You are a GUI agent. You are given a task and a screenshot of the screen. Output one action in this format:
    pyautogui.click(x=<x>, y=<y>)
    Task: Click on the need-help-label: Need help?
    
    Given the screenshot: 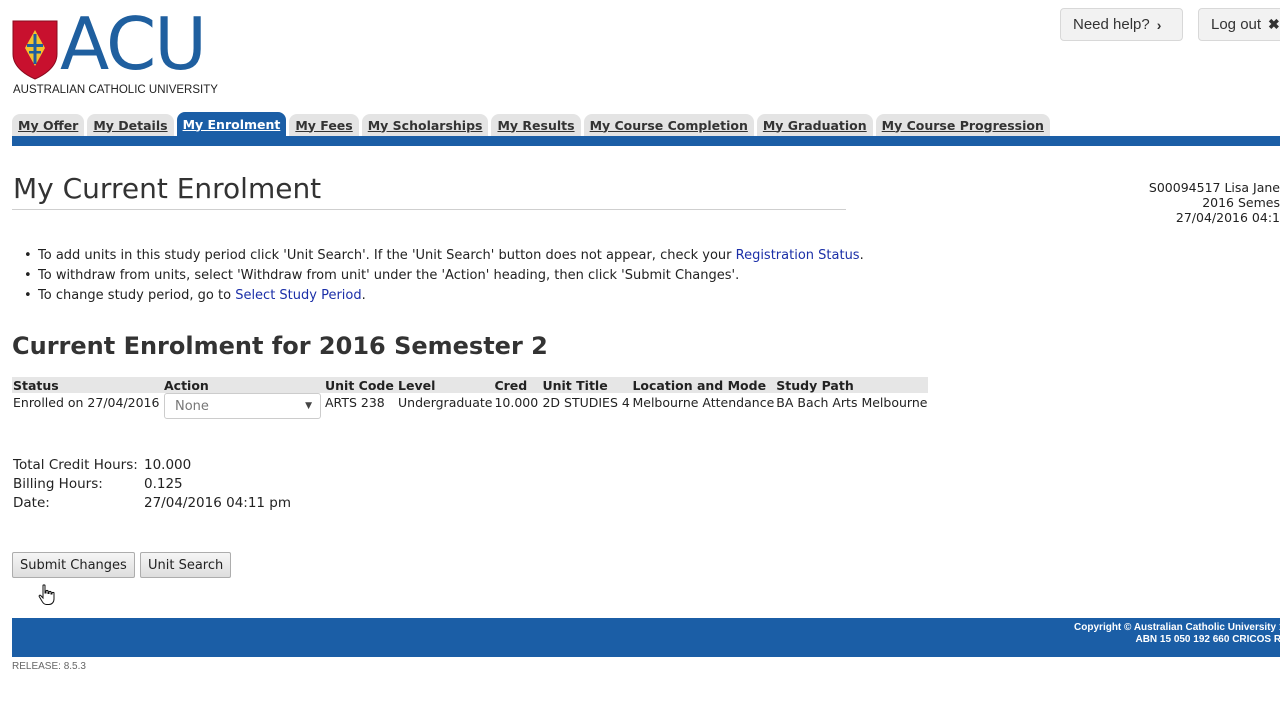 What is the action you would take?
    pyautogui.click(x=1111, y=24)
    